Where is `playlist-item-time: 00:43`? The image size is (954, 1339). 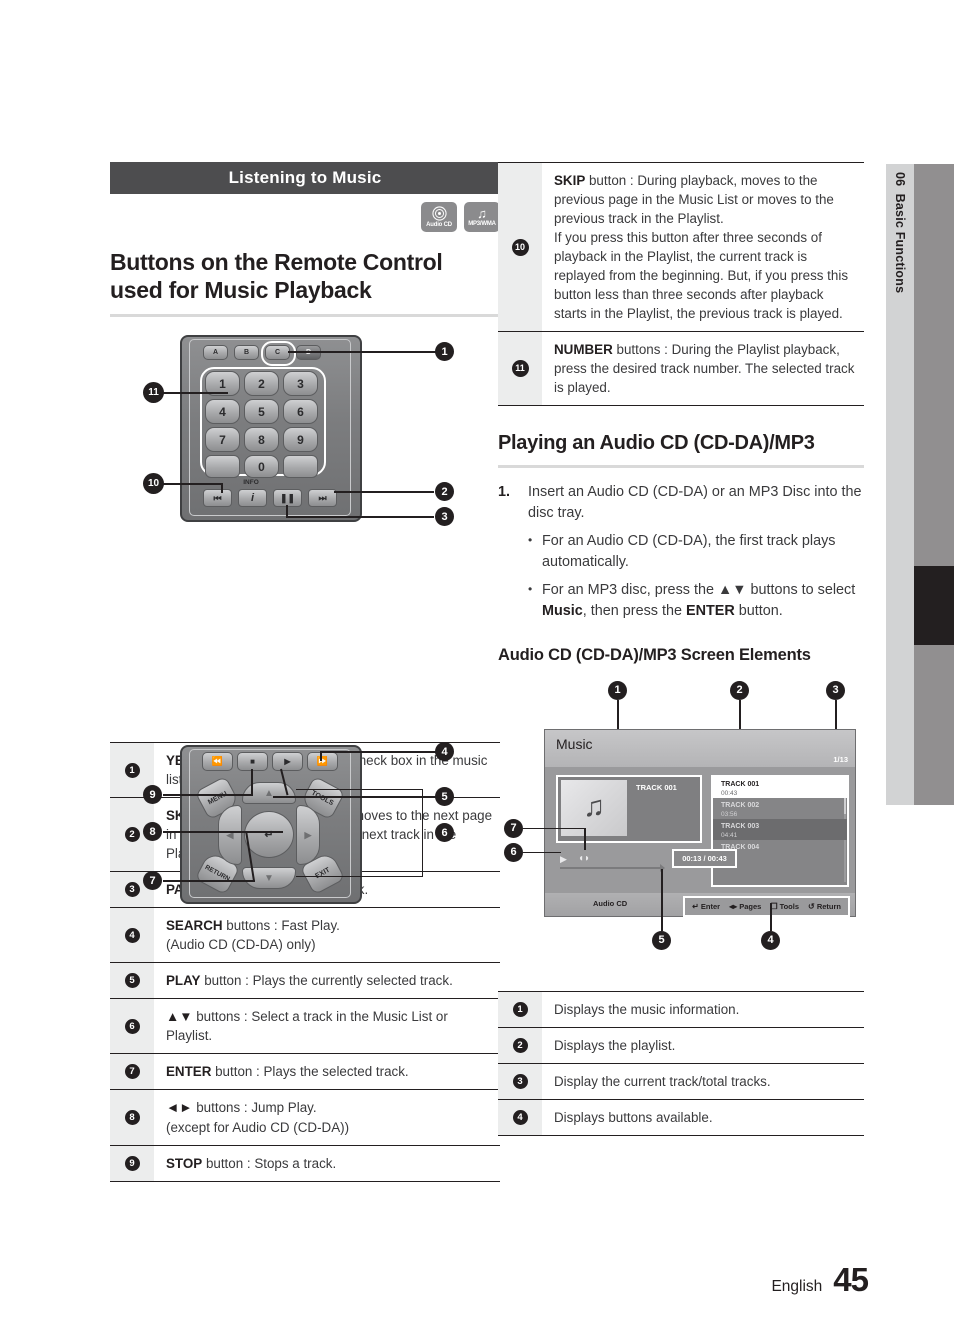
playlist-item-time: 00:43 is located at coordinates (729, 793).